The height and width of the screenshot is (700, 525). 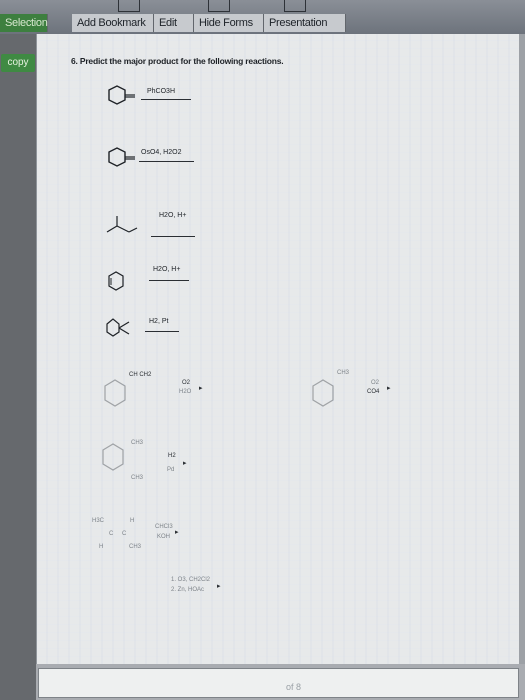 What do you see at coordinates (164, 537) in the screenshot?
I see `reaction-9-reagent-bottom: KOH` at bounding box center [164, 537].